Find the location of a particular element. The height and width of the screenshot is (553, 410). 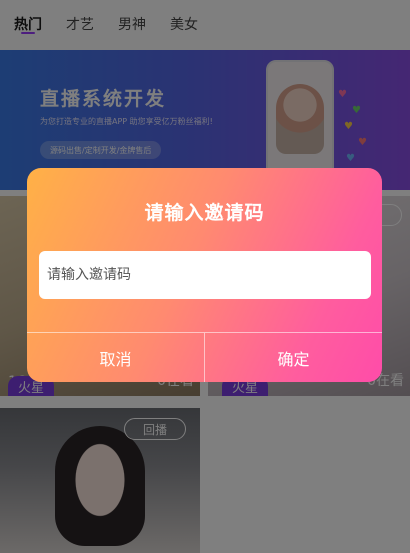

invite-code-input is located at coordinates (205, 275).